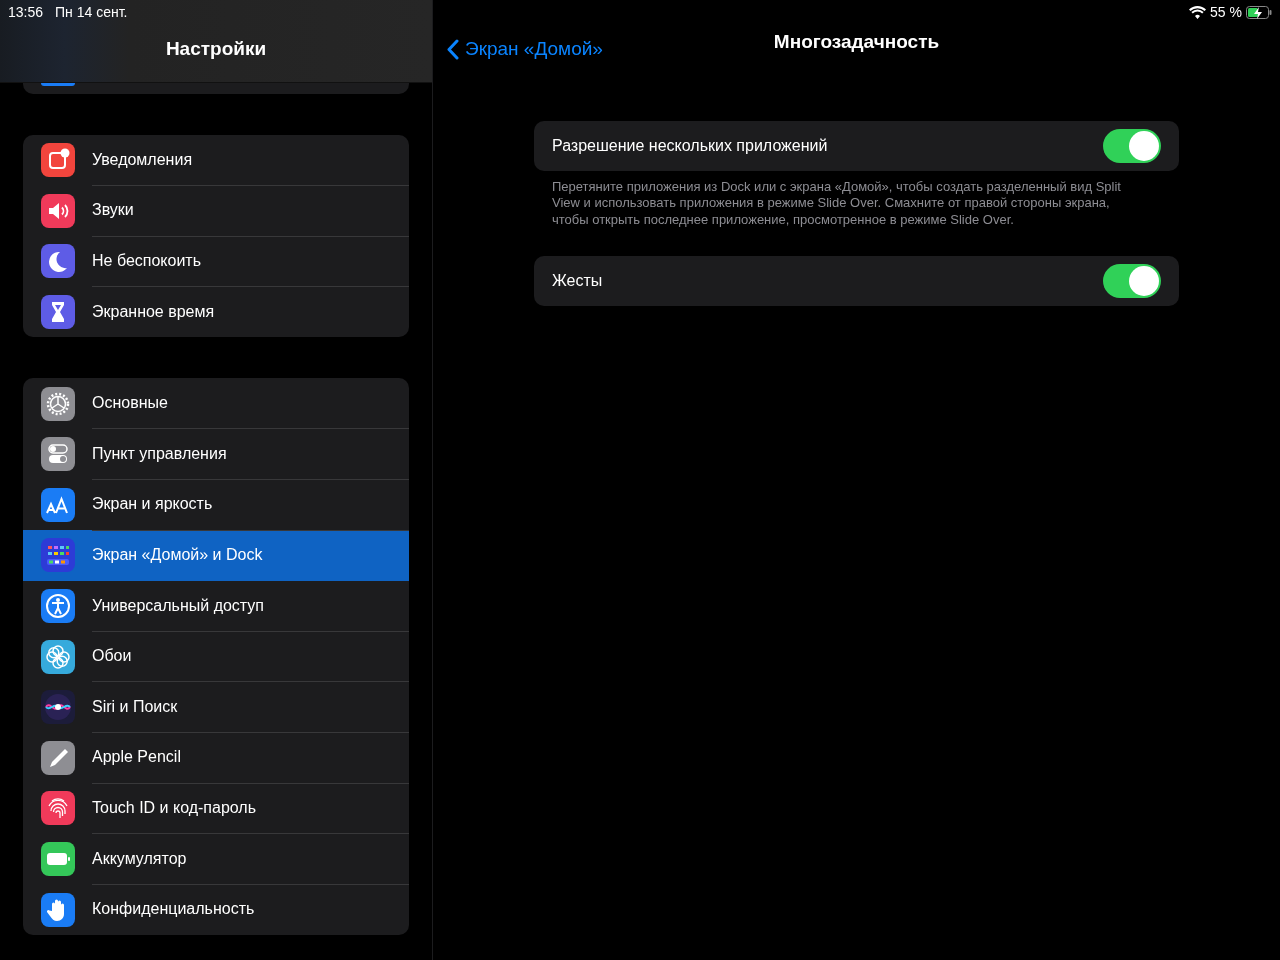 Image resolution: width=1280 pixels, height=960 pixels. I want to click on battery-charging-icon, so click(1259, 12).